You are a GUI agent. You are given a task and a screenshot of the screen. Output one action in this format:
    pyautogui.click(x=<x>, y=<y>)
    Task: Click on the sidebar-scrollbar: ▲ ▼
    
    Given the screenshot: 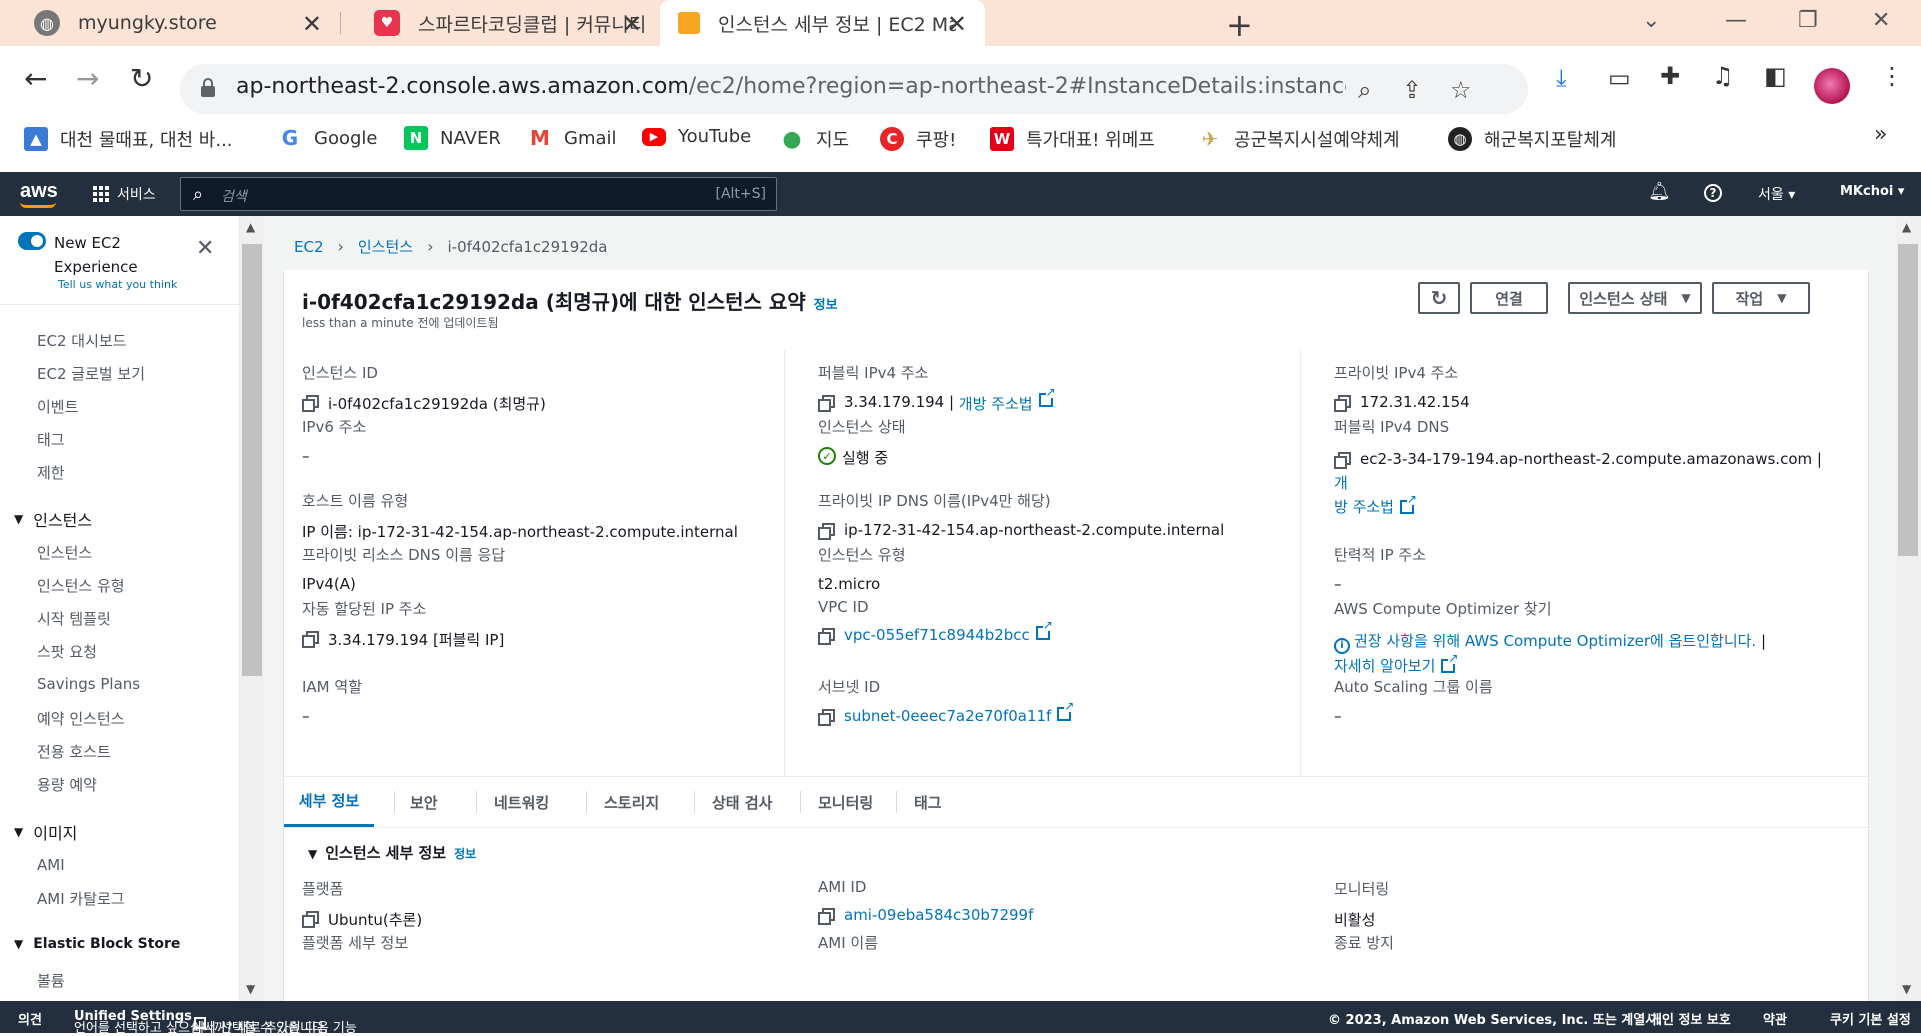 What is the action you would take?
    pyautogui.click(x=252, y=608)
    